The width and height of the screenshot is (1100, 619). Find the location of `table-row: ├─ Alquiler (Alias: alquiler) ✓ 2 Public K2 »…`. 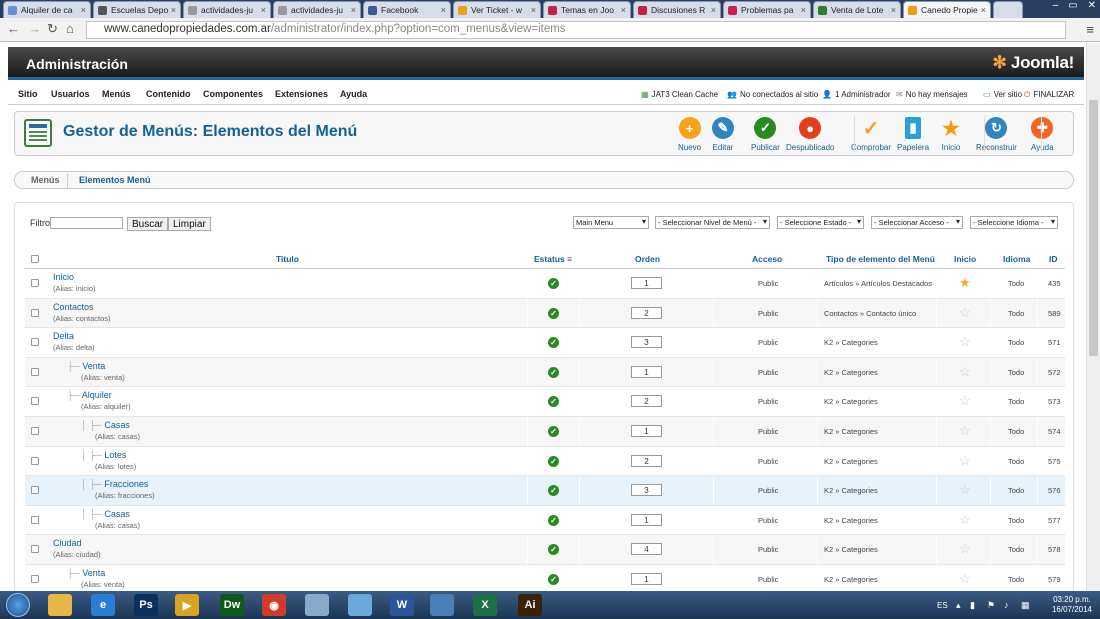

table-row: ├─ Alquiler (Alias: alquiler) ✓ 2 Public K2 »… is located at coordinates (545, 402).